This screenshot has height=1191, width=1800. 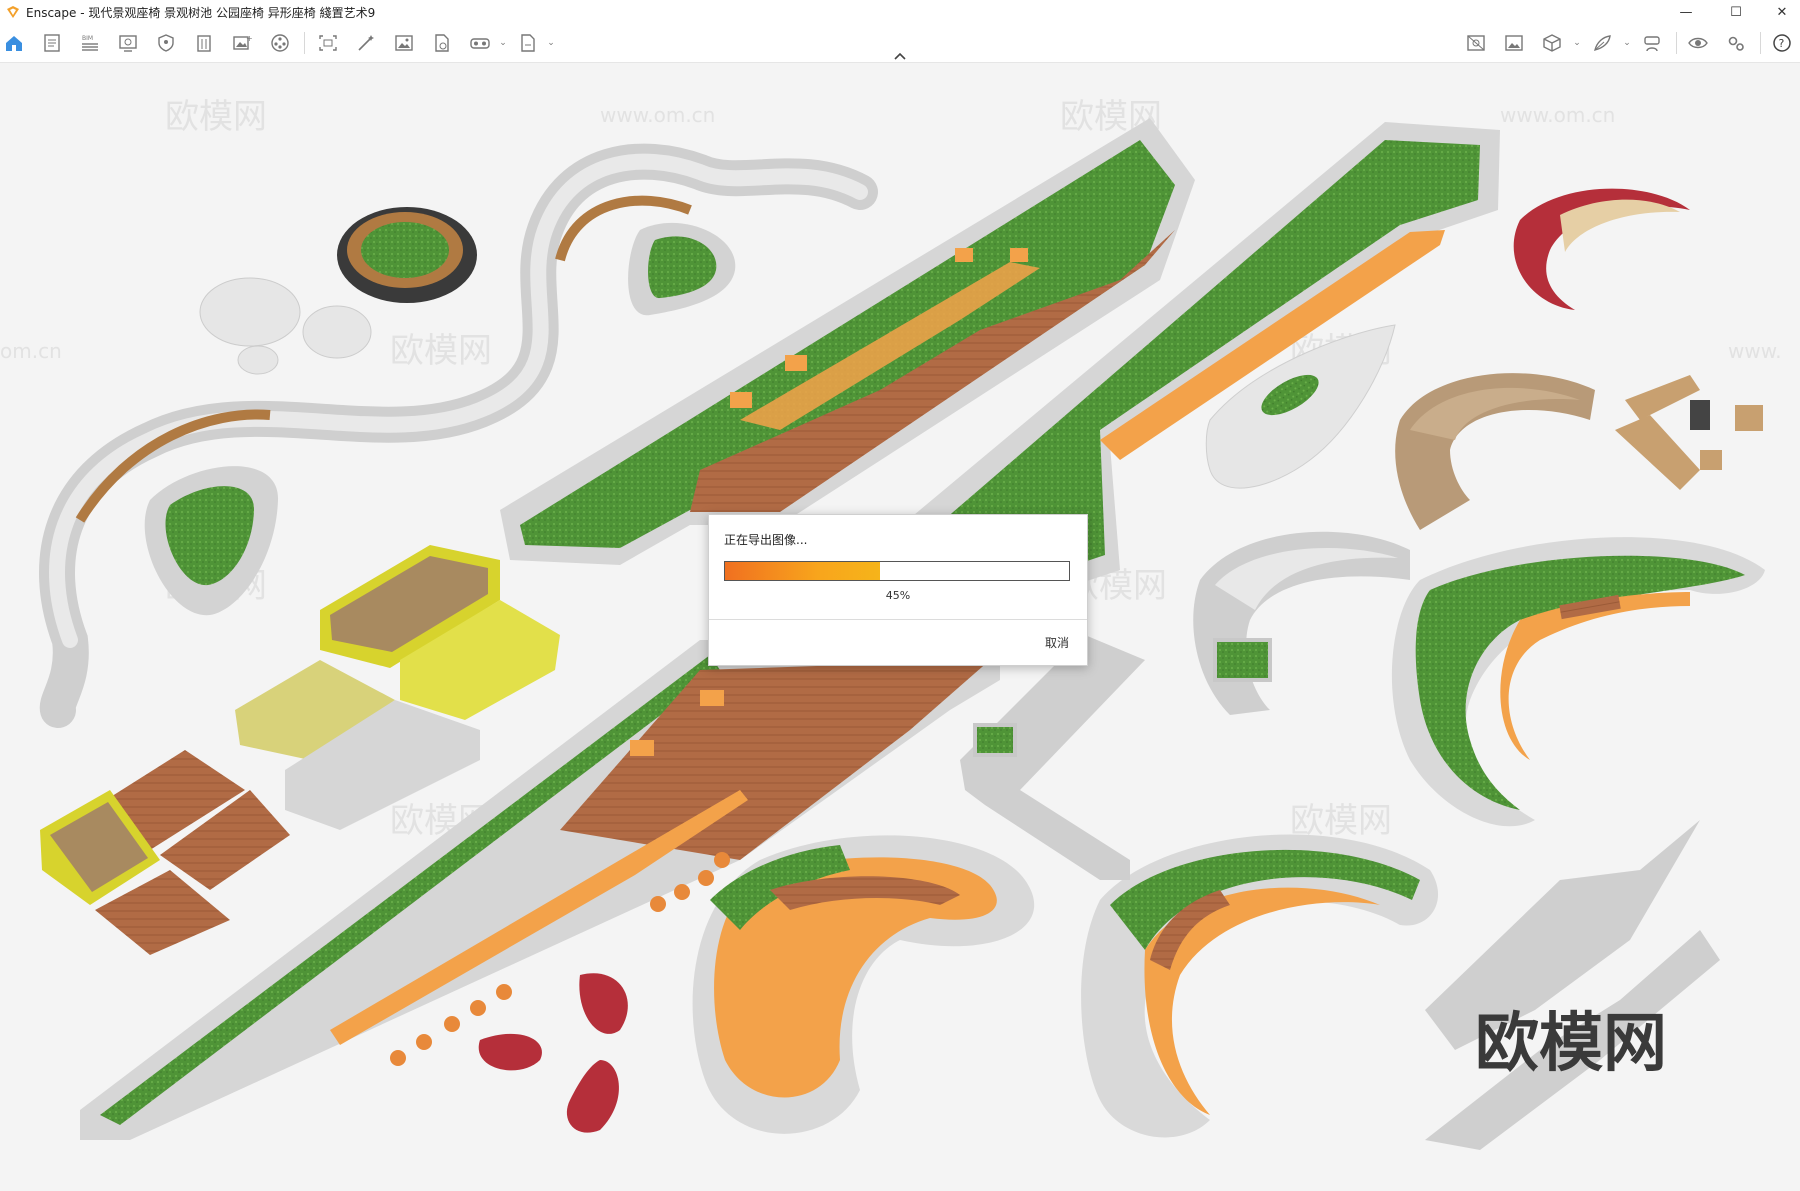 I want to click on stepped-concrete-bench, so click(x=1572, y=985).